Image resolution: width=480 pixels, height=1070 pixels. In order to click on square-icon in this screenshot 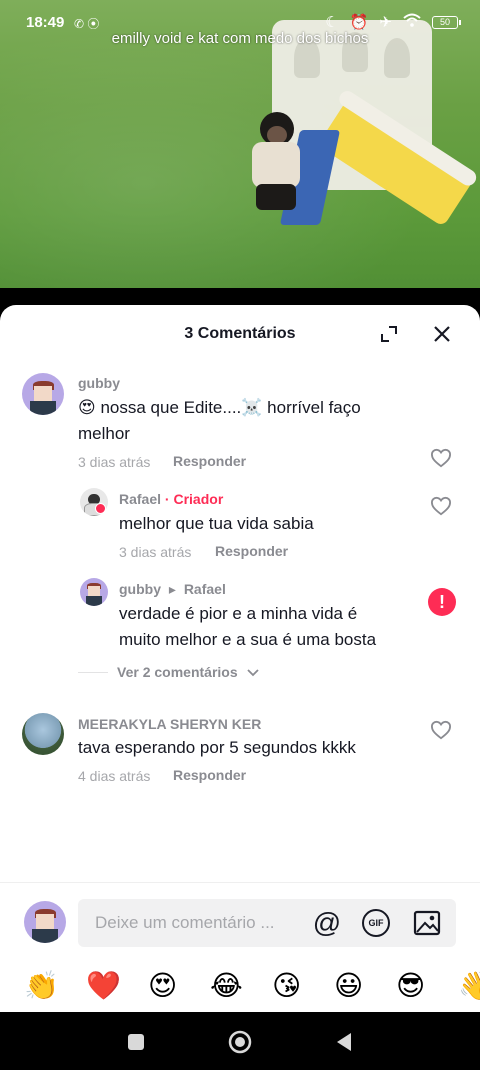, I will do `click(136, 1042)`.